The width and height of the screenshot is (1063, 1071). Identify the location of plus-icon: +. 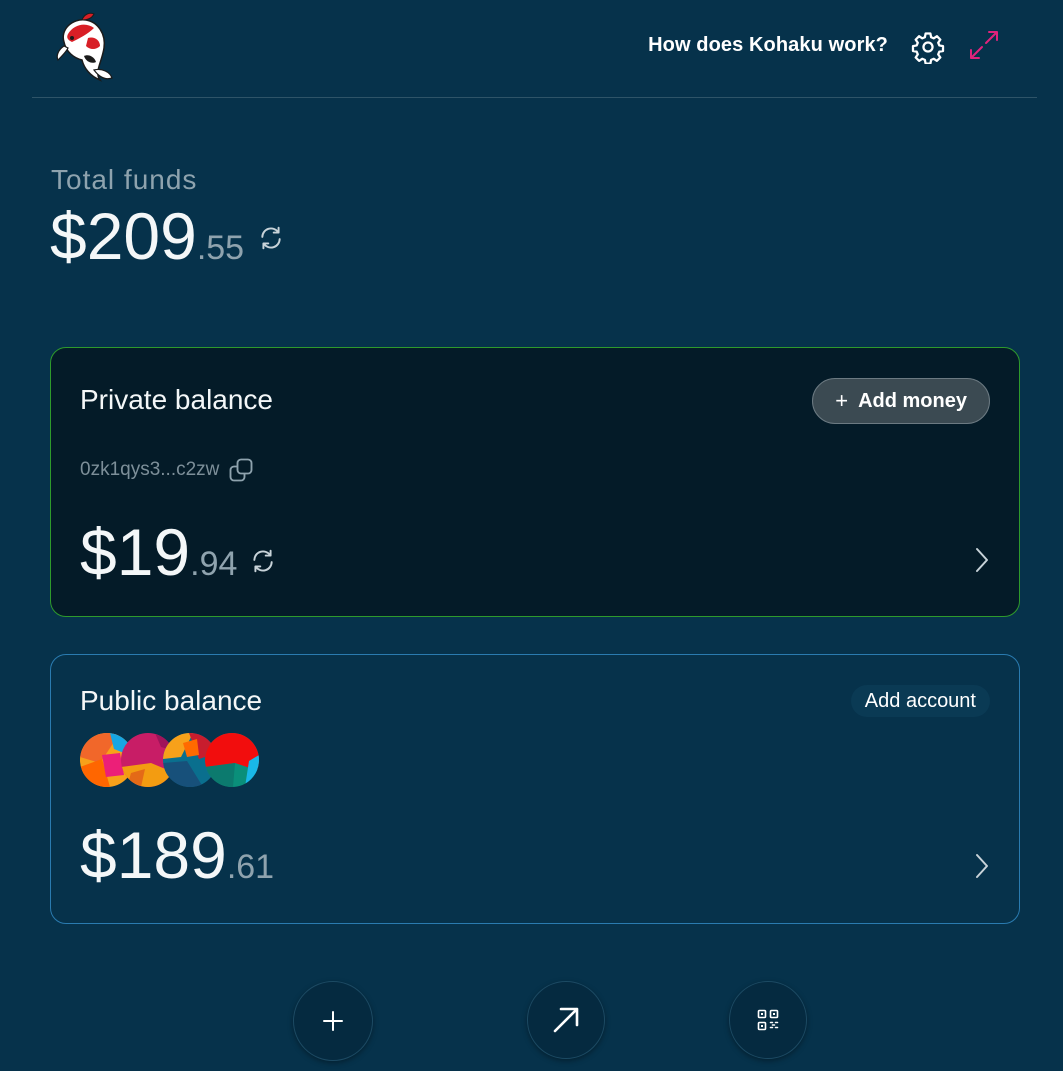
(842, 400).